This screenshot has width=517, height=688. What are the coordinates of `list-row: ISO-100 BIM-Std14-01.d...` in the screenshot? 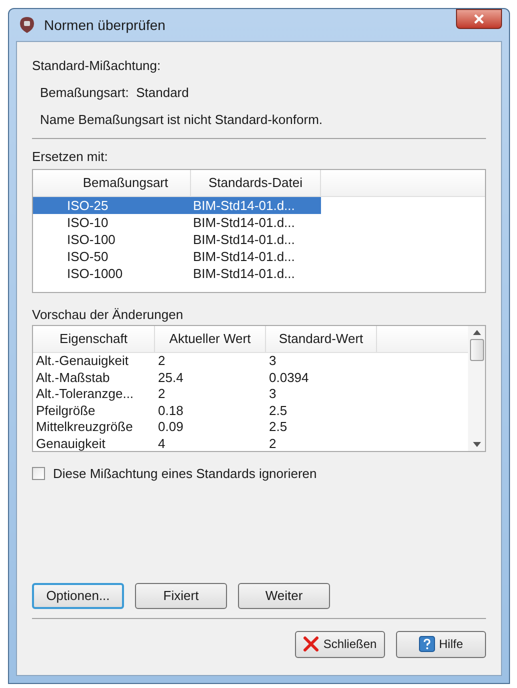 It's located at (177, 239).